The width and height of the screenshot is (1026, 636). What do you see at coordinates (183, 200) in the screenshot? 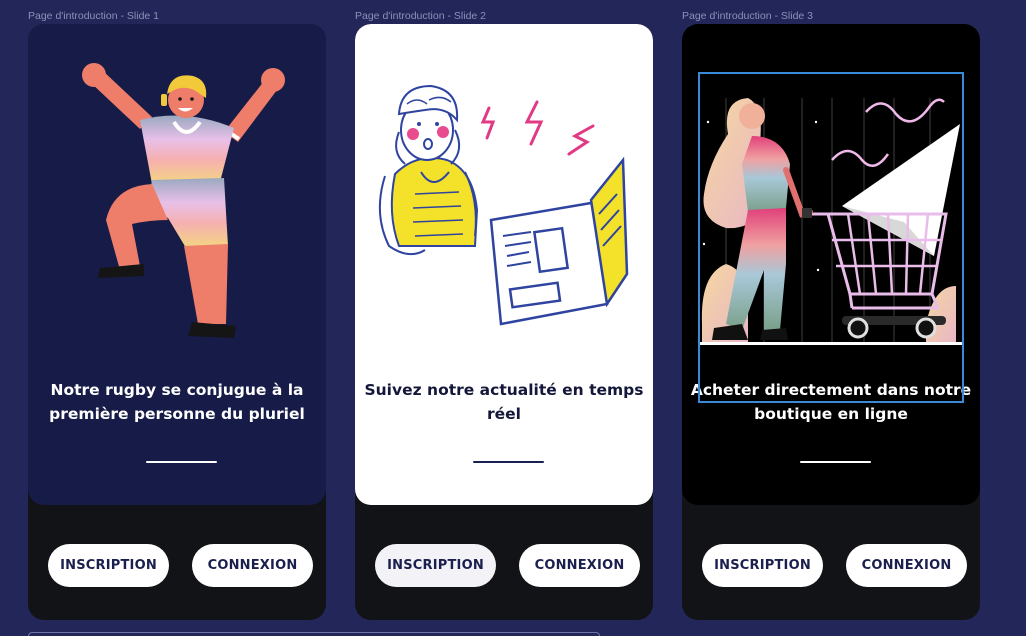
I see `rugby-player-icon` at bounding box center [183, 200].